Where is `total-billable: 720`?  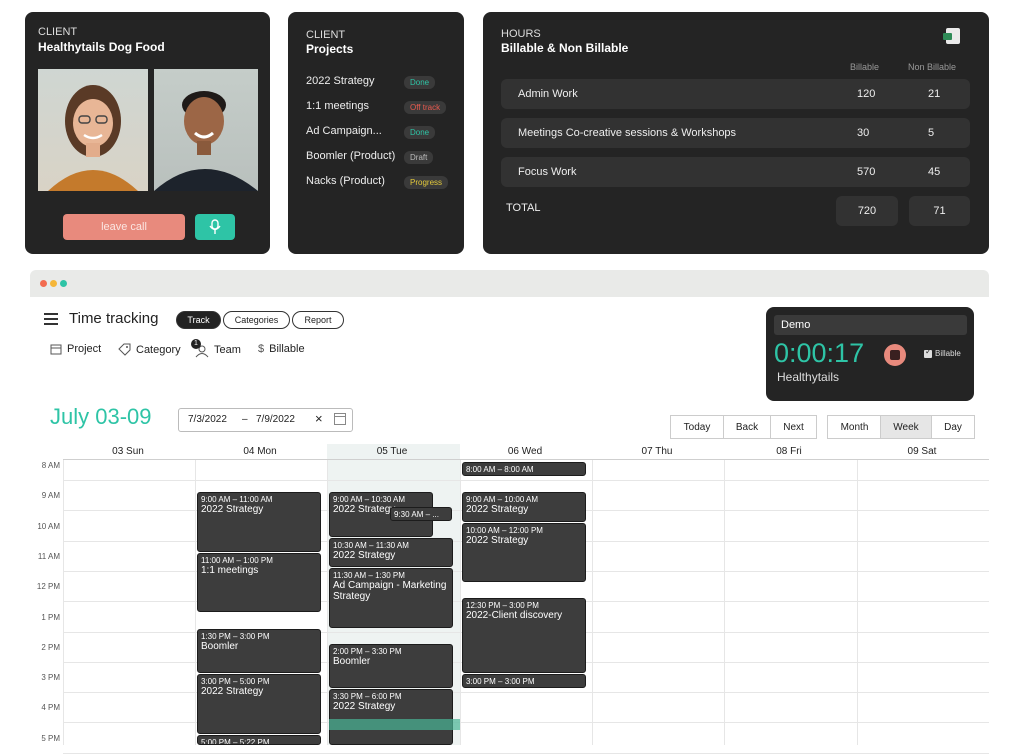 total-billable: 720 is located at coordinates (867, 211).